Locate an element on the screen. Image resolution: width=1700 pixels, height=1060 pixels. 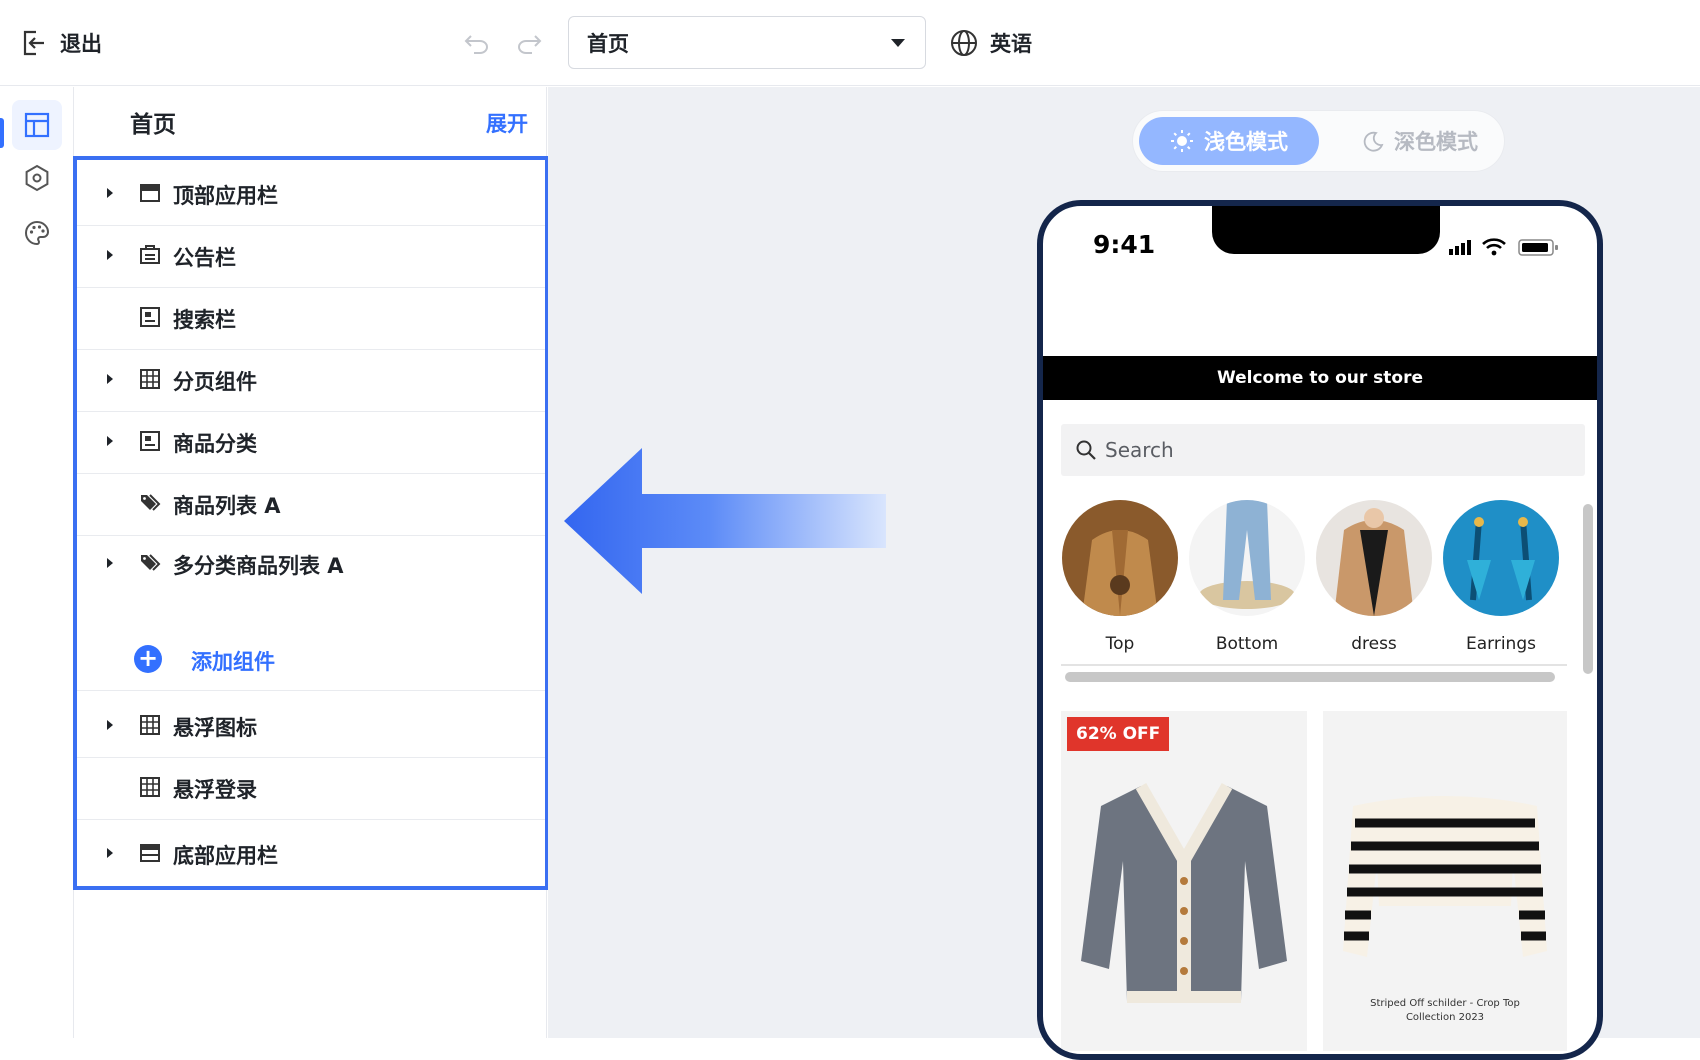
sun-icon is located at coordinates (1182, 141).